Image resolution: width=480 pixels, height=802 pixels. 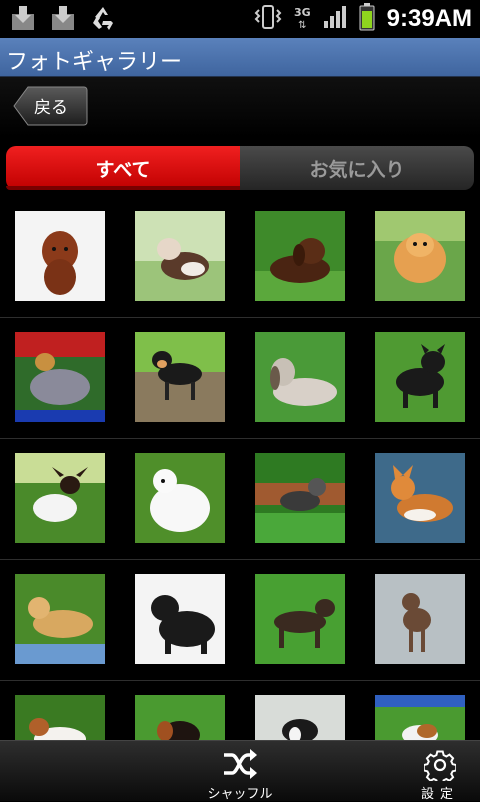 What do you see at coordinates (240, 764) in the screenshot?
I see `shuffle-icon` at bounding box center [240, 764].